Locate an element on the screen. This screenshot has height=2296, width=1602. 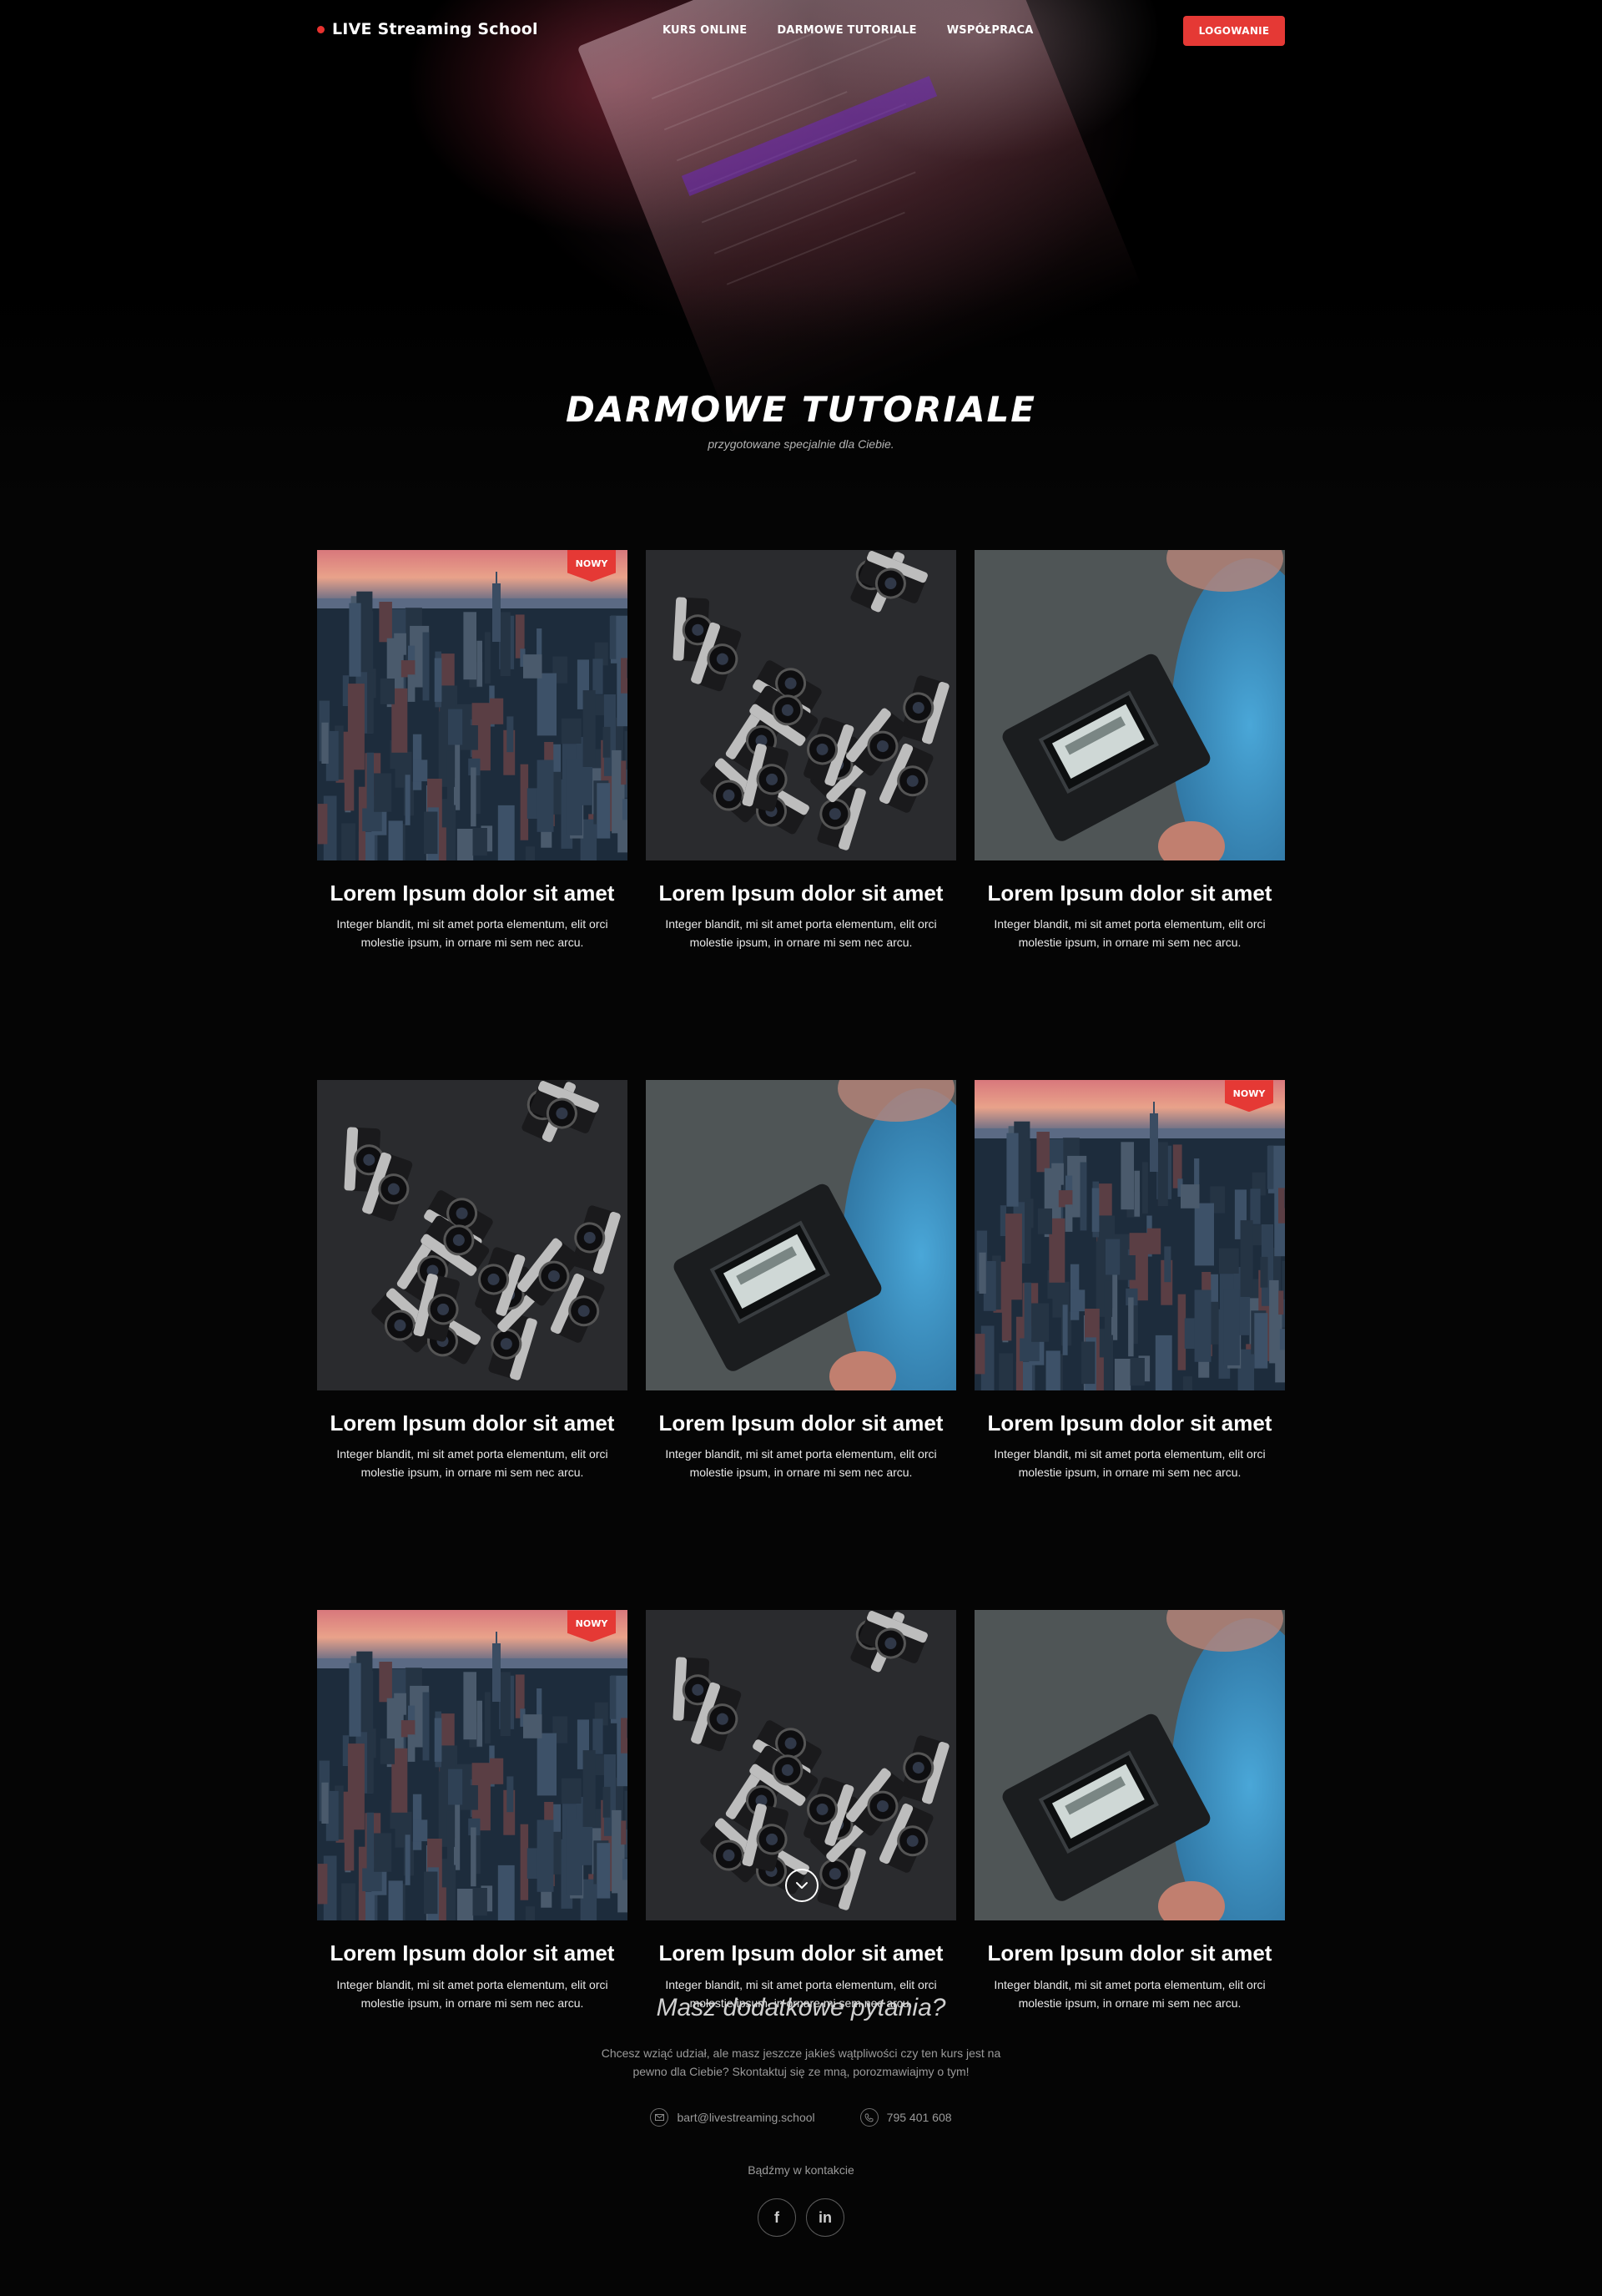
brand-logo: LIVE Streaming School is located at coordinates (427, 29).